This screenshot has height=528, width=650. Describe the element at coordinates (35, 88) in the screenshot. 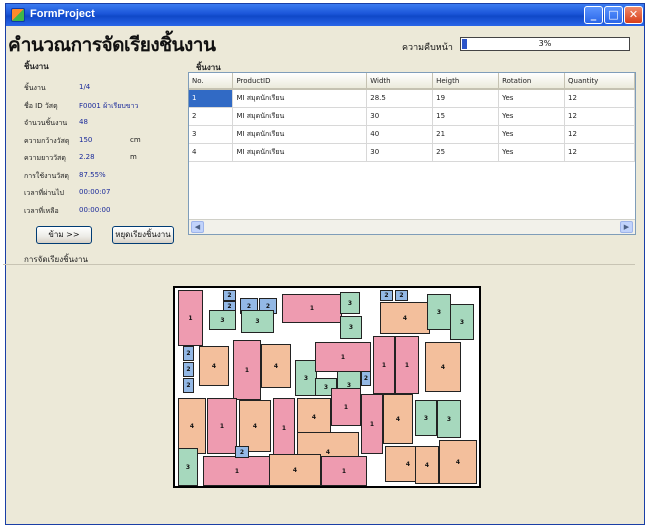

I see `detail-label: ชิ้นงาน` at that location.